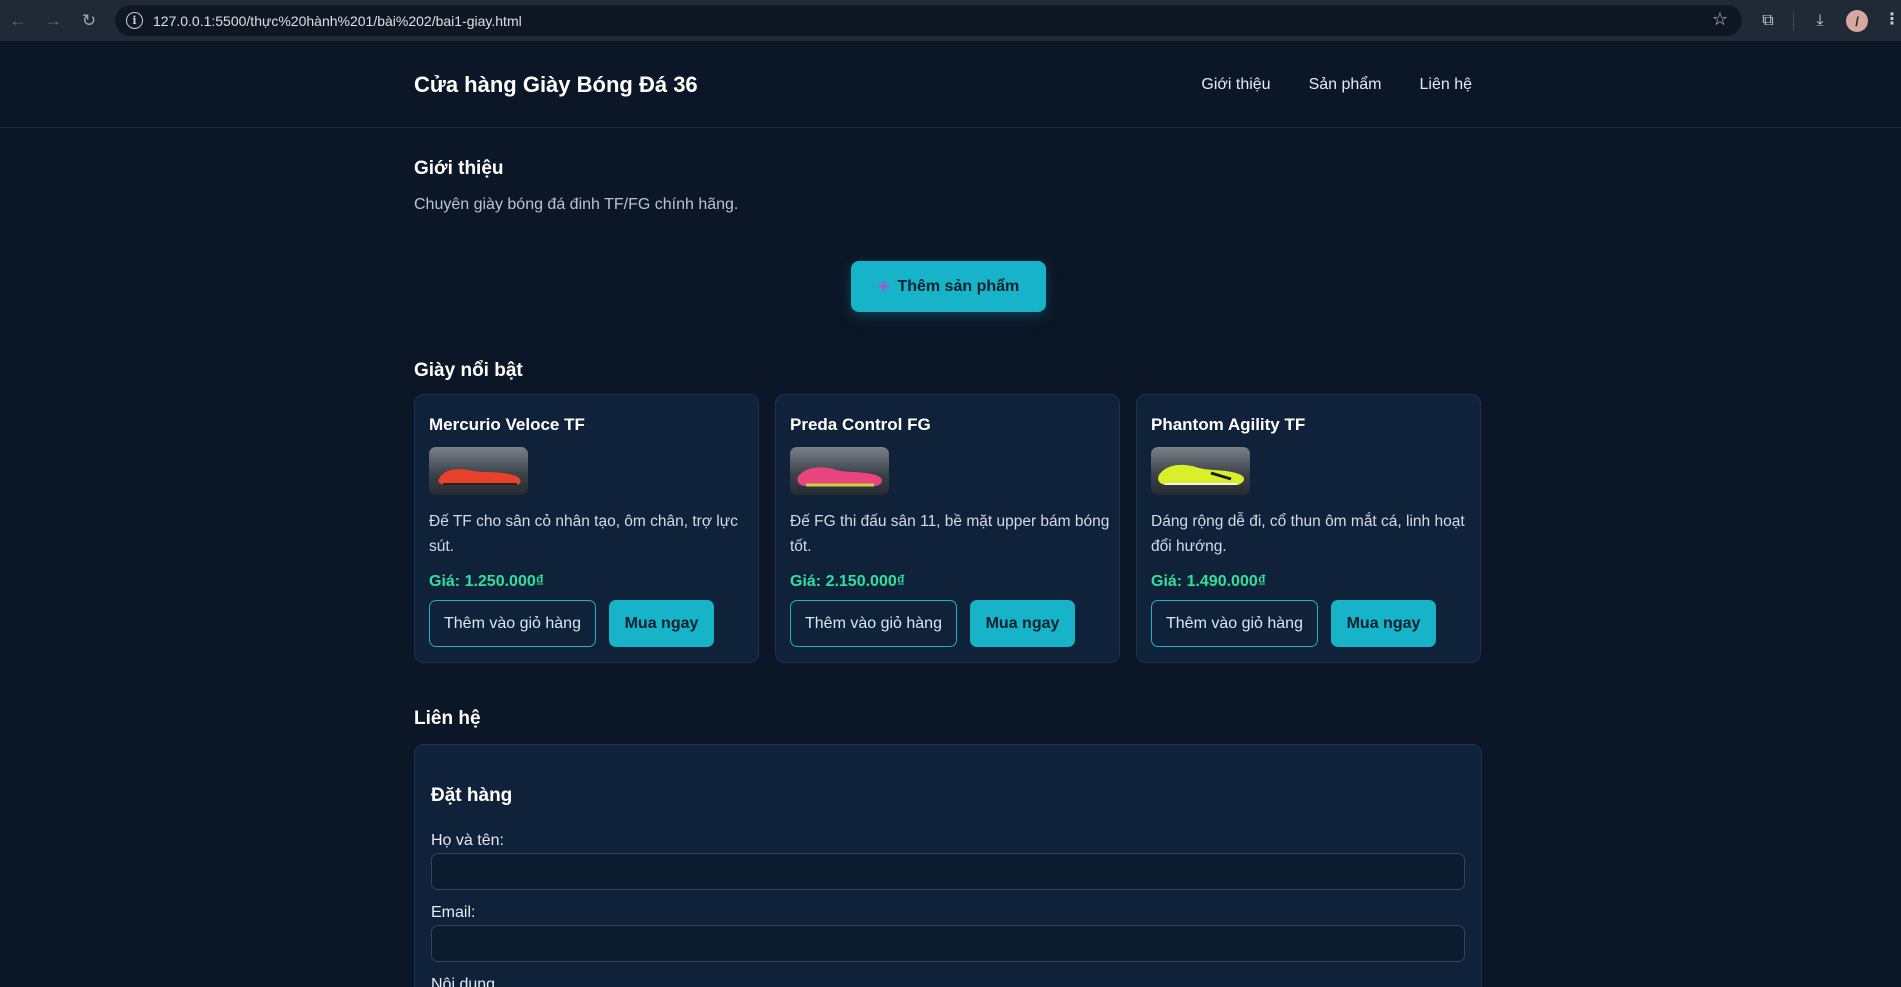  Describe the element at coordinates (486, 581) in the screenshot. I see `product-price: Giá: 1.250.000₫` at that location.